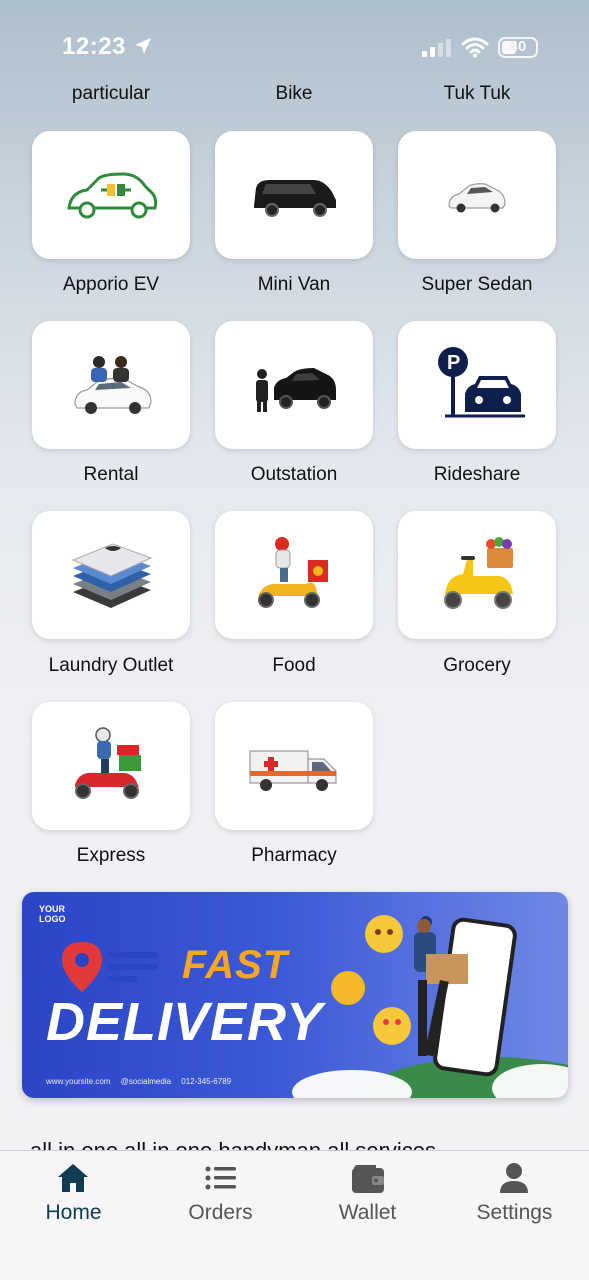 This screenshot has width=589, height=1280. I want to click on ev-car-icon, so click(112, 195).